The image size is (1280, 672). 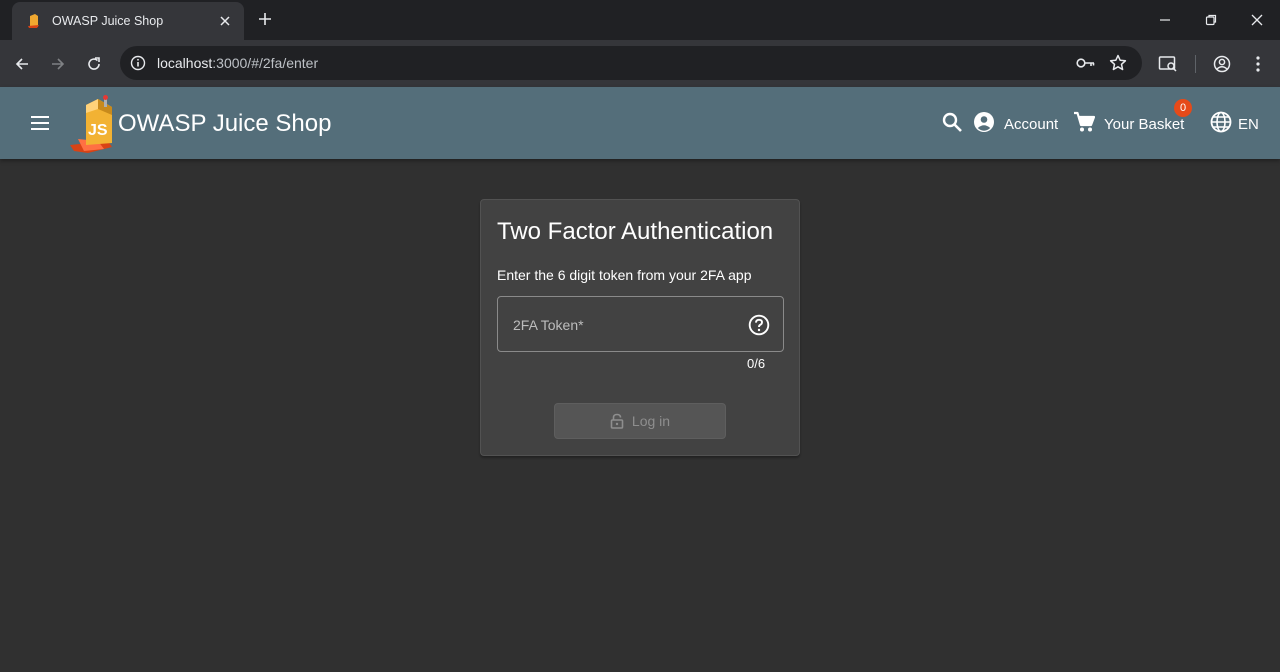 What do you see at coordinates (138, 63) in the screenshot?
I see `site-info-icon` at bounding box center [138, 63].